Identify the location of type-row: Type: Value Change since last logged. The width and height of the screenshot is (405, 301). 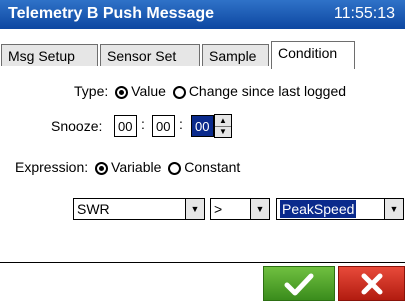
(210, 91).